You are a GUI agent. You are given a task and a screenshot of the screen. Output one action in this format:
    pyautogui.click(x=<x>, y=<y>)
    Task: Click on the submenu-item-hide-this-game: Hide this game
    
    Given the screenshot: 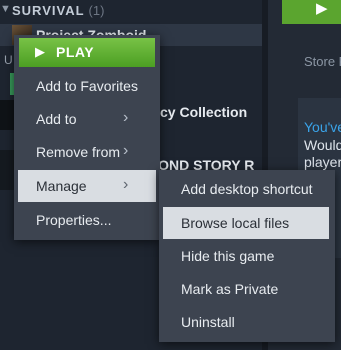 What is the action you would take?
    pyautogui.click(x=246, y=256)
    